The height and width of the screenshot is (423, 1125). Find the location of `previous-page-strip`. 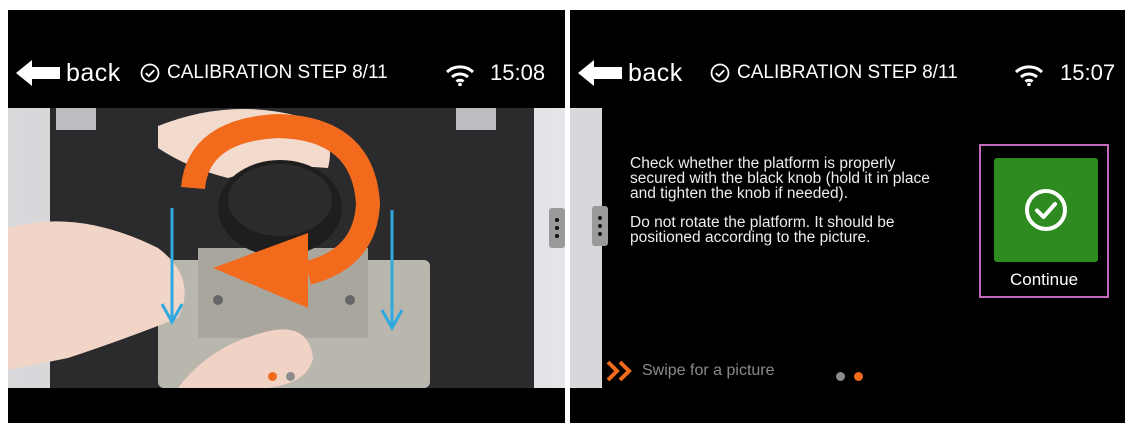

previous-page-strip is located at coordinates (586, 248).